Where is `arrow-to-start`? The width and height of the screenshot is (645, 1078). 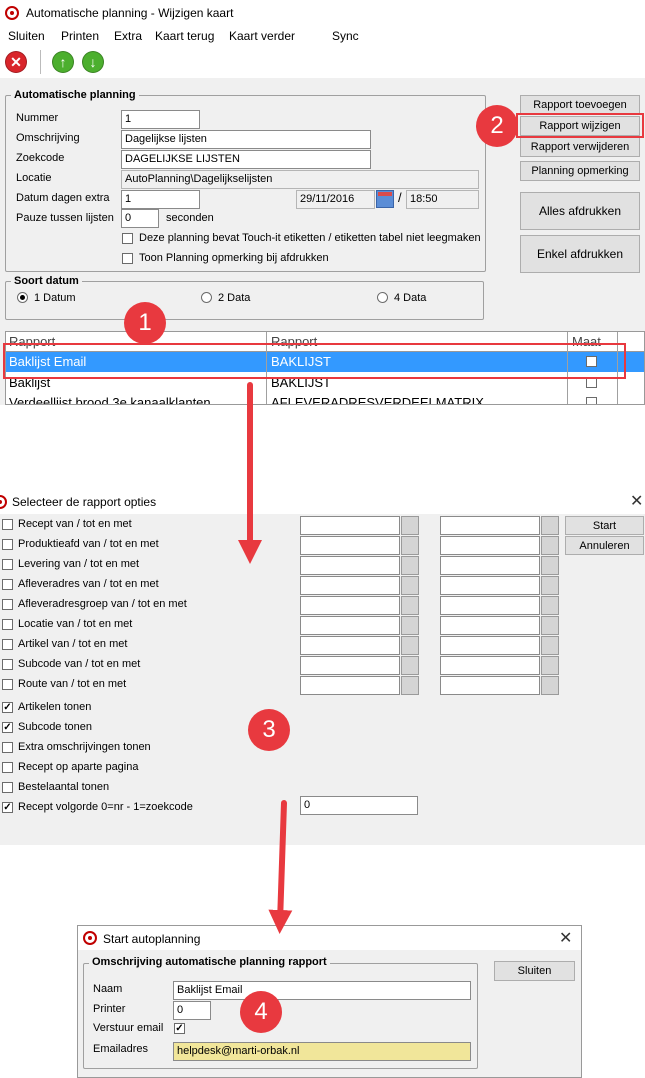 arrow-to-start is located at coordinates (280, 867).